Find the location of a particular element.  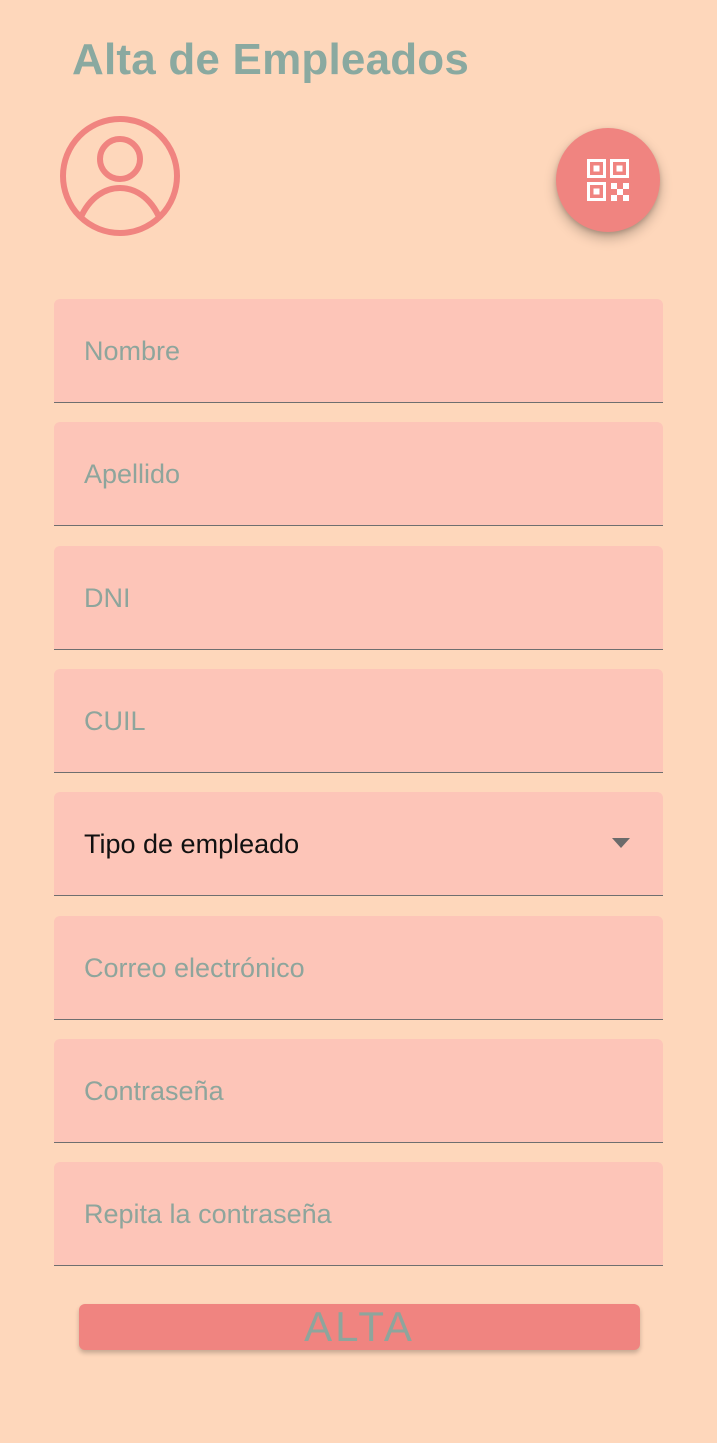

nombre-input is located at coordinates (358, 350).